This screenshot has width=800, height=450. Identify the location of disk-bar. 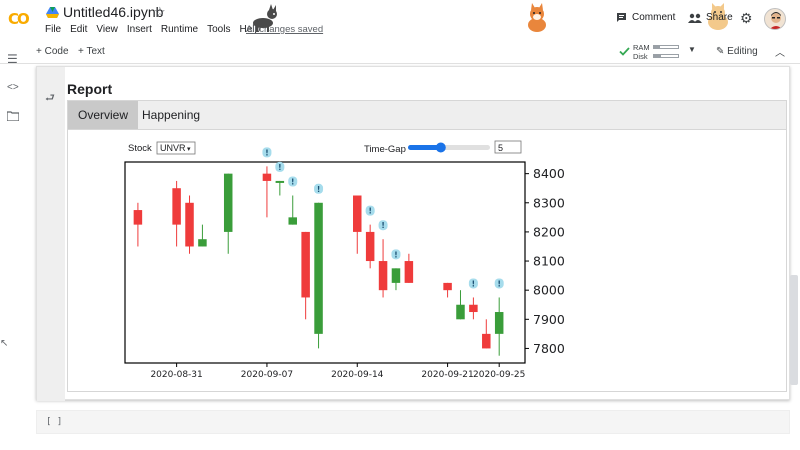
(666, 56).